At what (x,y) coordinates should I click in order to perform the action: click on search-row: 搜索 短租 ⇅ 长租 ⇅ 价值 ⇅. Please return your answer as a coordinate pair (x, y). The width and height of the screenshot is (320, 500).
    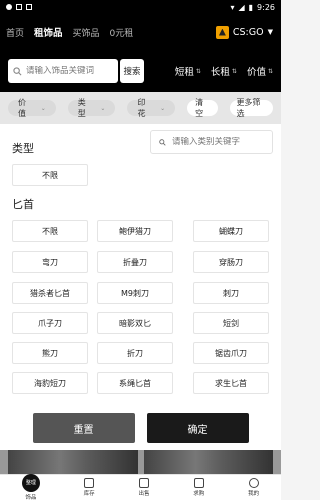
    Looking at the image, I should click on (140, 71).